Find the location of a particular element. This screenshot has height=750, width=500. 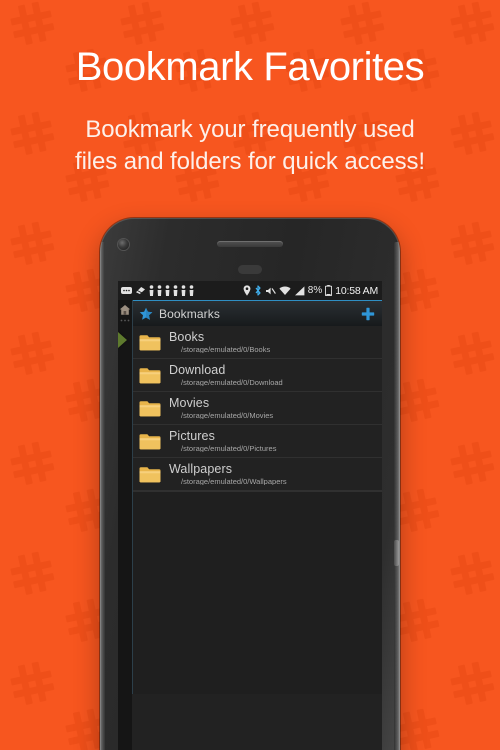

bookmark-path: /storage/emulated/0/Movies is located at coordinates (227, 415).